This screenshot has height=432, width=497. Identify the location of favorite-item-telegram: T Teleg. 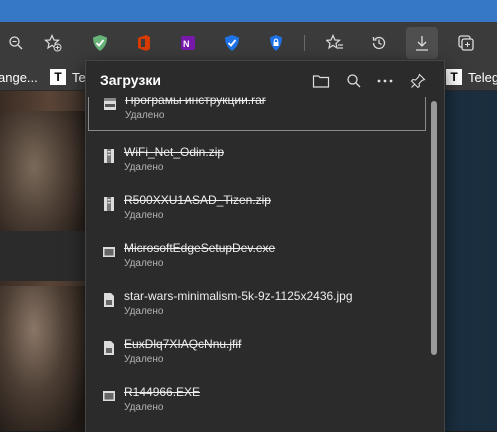
(471, 77).